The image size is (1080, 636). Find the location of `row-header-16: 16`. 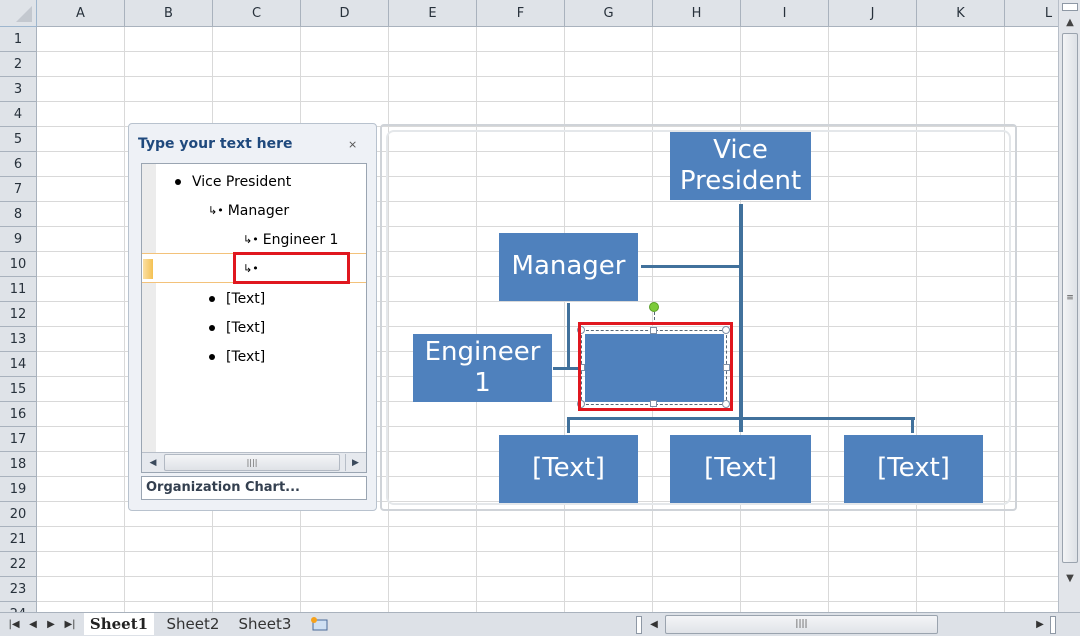

row-header-16: 16 is located at coordinates (18, 414).